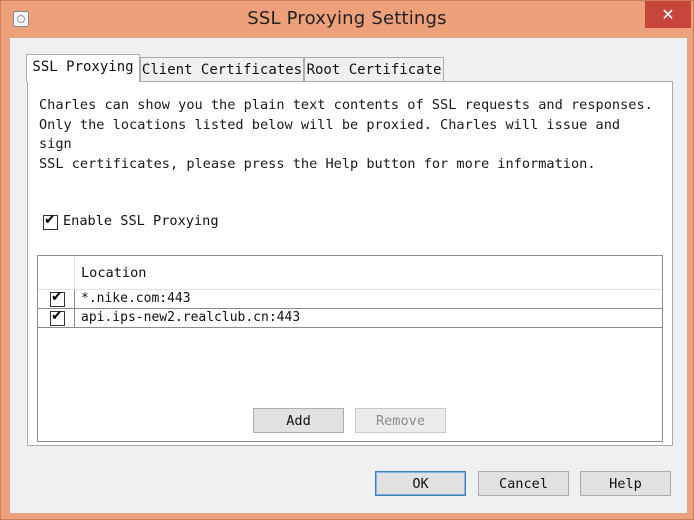  I want to click on tab-root-certificate: Root Certificate, so click(374, 69).